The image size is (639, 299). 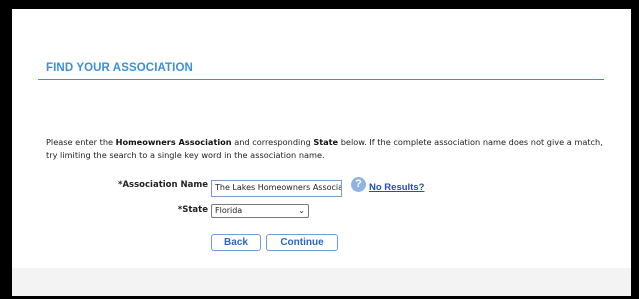 What do you see at coordinates (326, 142) in the screenshot?
I see `instructions-bold-state: State` at bounding box center [326, 142].